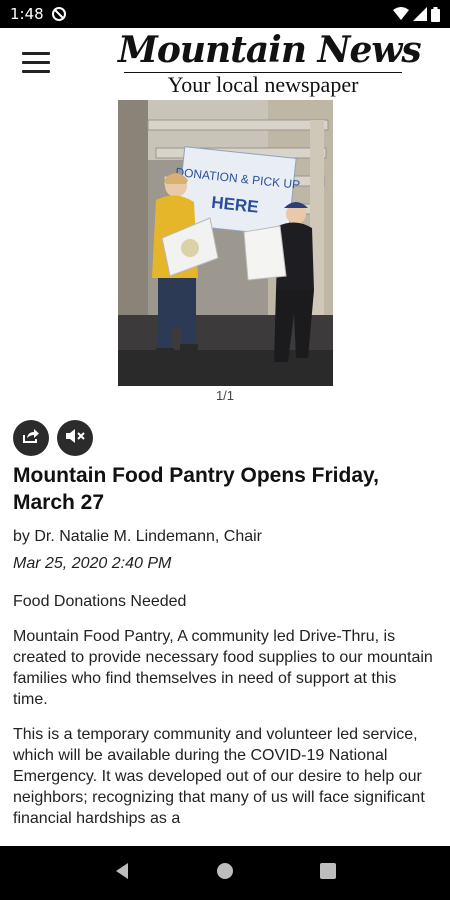 The image size is (450, 900). I want to click on back-triangle-icon, so click(122, 873).